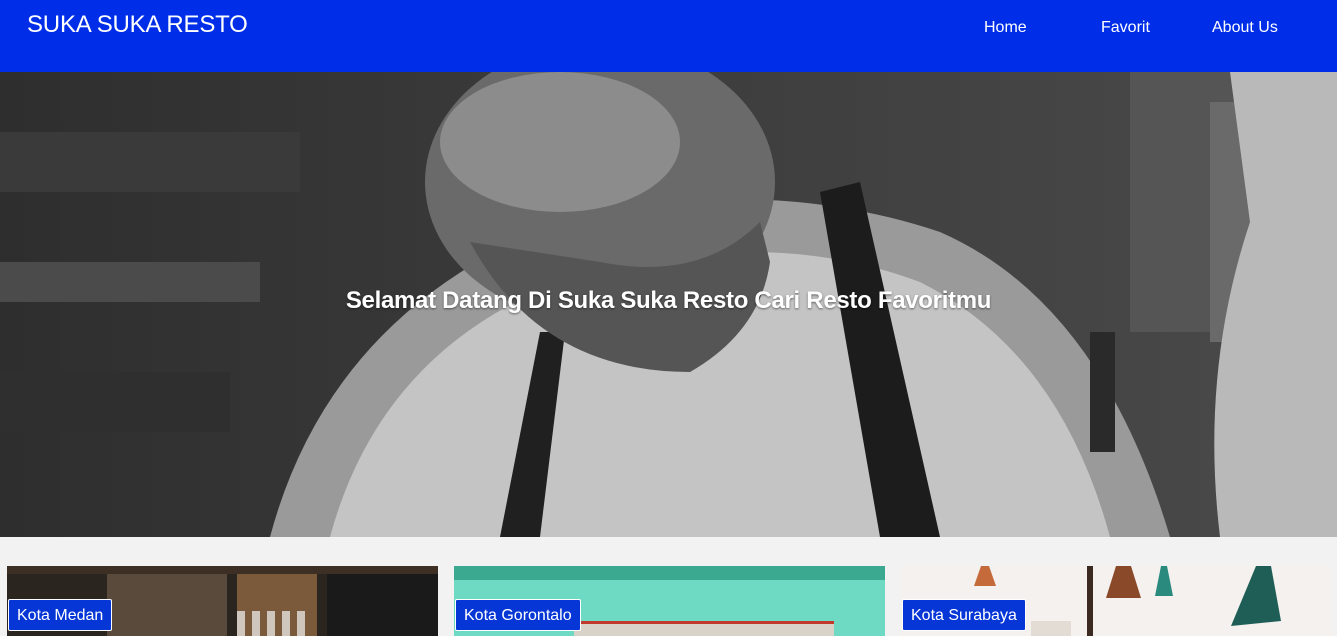 This screenshot has width=1337, height=636. Describe the element at coordinates (1005, 28) in the screenshot. I see `nav-link-home: Home` at that location.